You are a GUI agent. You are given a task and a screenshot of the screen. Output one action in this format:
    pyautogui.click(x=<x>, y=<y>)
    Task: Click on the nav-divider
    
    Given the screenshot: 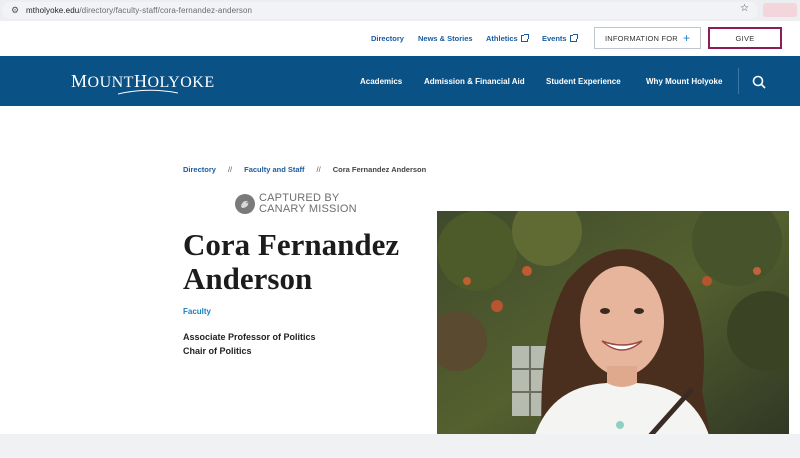 What is the action you would take?
    pyautogui.click(x=738, y=81)
    